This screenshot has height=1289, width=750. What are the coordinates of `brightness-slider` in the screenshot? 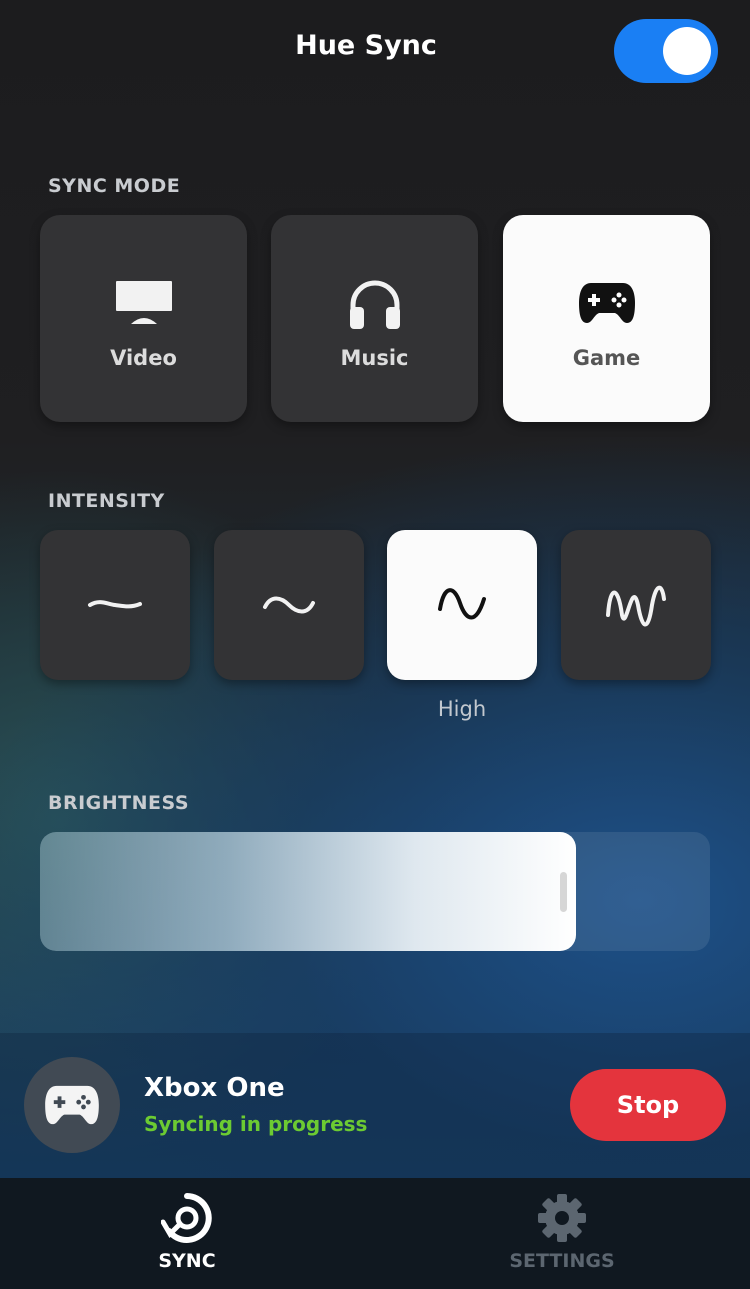 It's located at (375, 891).